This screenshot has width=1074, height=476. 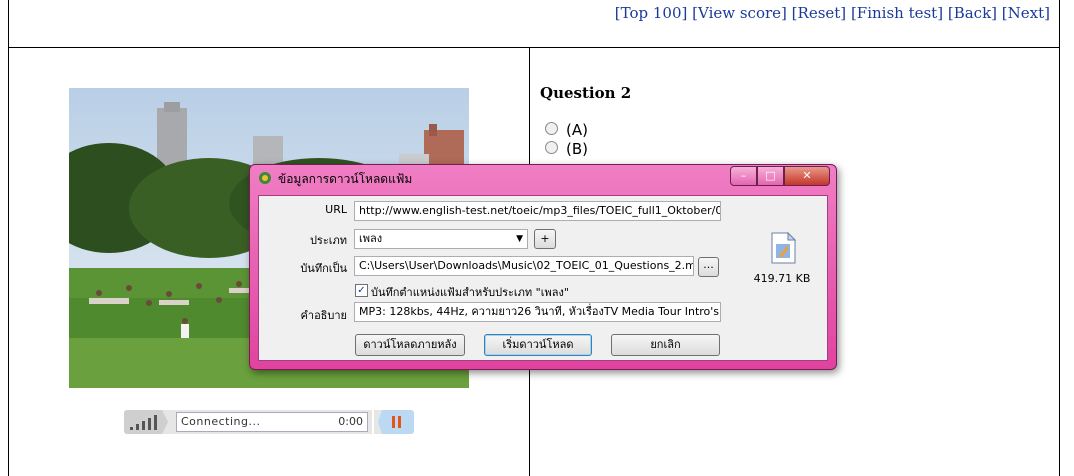 I want to click on download-later-button: ดาวน์โหลดภายหลัง, so click(x=410, y=345).